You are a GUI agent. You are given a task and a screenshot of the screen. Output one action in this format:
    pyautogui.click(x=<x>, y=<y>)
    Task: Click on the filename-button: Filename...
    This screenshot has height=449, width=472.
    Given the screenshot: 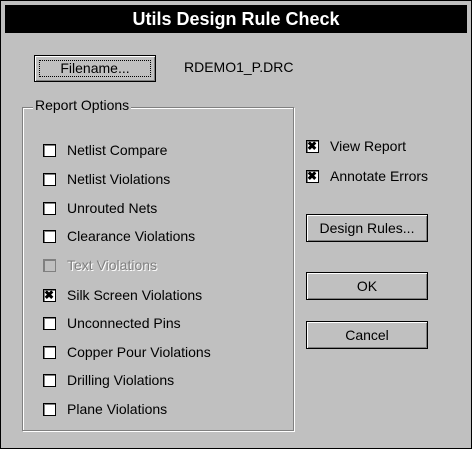 What is the action you would take?
    pyautogui.click(x=95, y=68)
    